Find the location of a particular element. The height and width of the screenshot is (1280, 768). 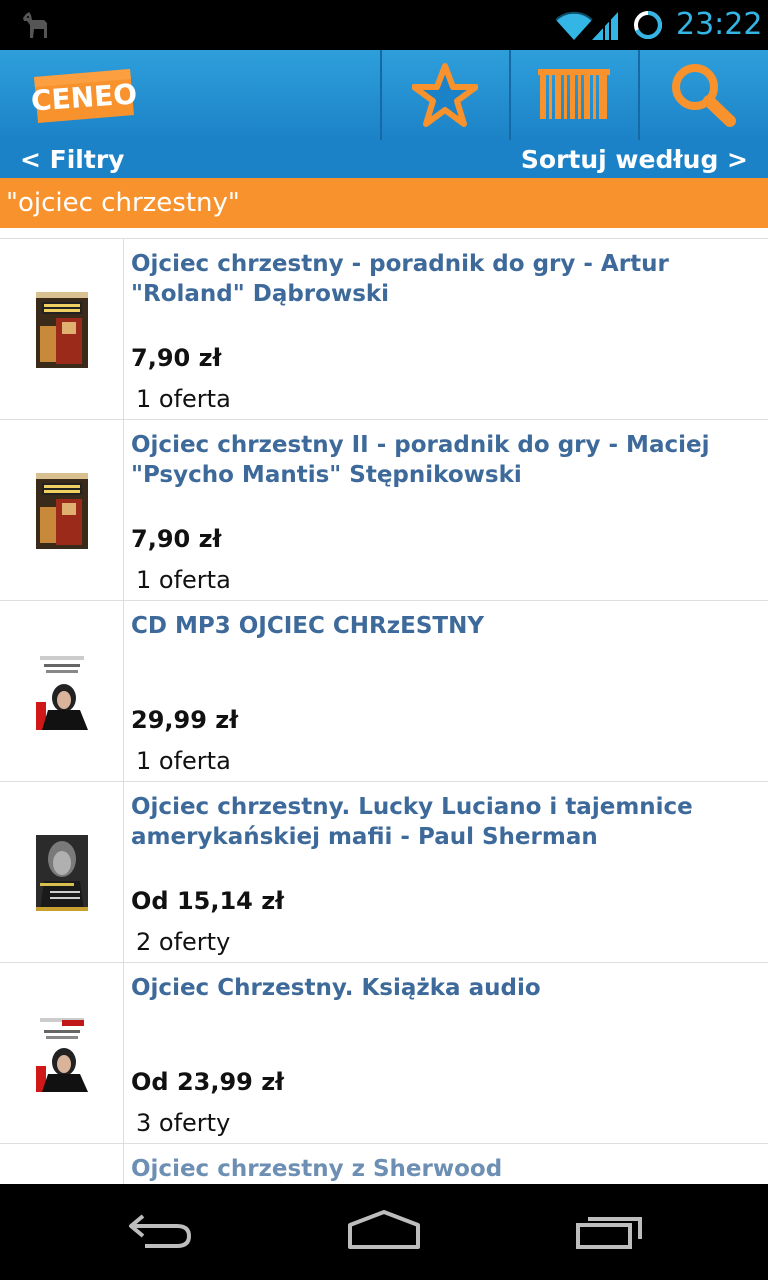

search-query-bar: "ojciec chrzestny" is located at coordinates (384, 203).